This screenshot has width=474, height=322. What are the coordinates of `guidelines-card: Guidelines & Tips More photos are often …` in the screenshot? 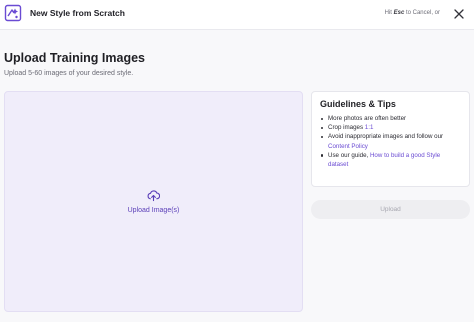 It's located at (390, 139).